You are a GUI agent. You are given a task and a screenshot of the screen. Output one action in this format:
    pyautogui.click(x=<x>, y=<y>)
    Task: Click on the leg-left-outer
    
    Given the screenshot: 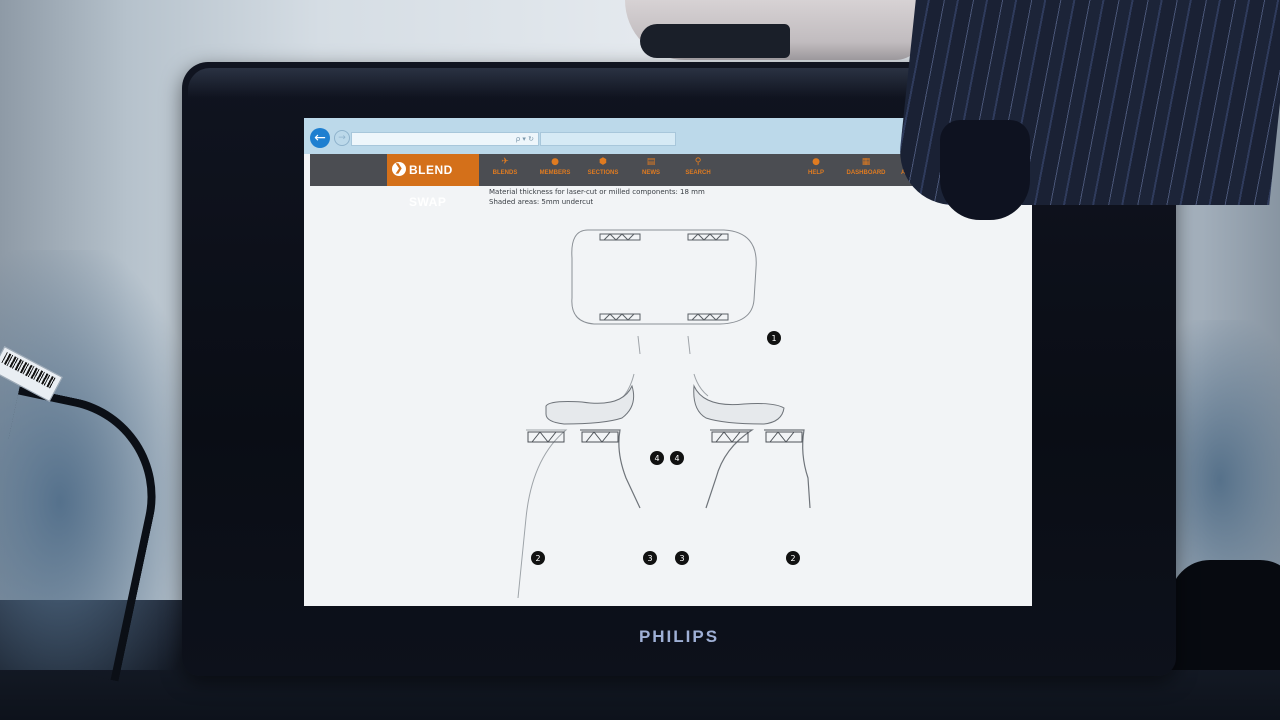 What is the action you would take?
    pyautogui.click(x=542, y=514)
    